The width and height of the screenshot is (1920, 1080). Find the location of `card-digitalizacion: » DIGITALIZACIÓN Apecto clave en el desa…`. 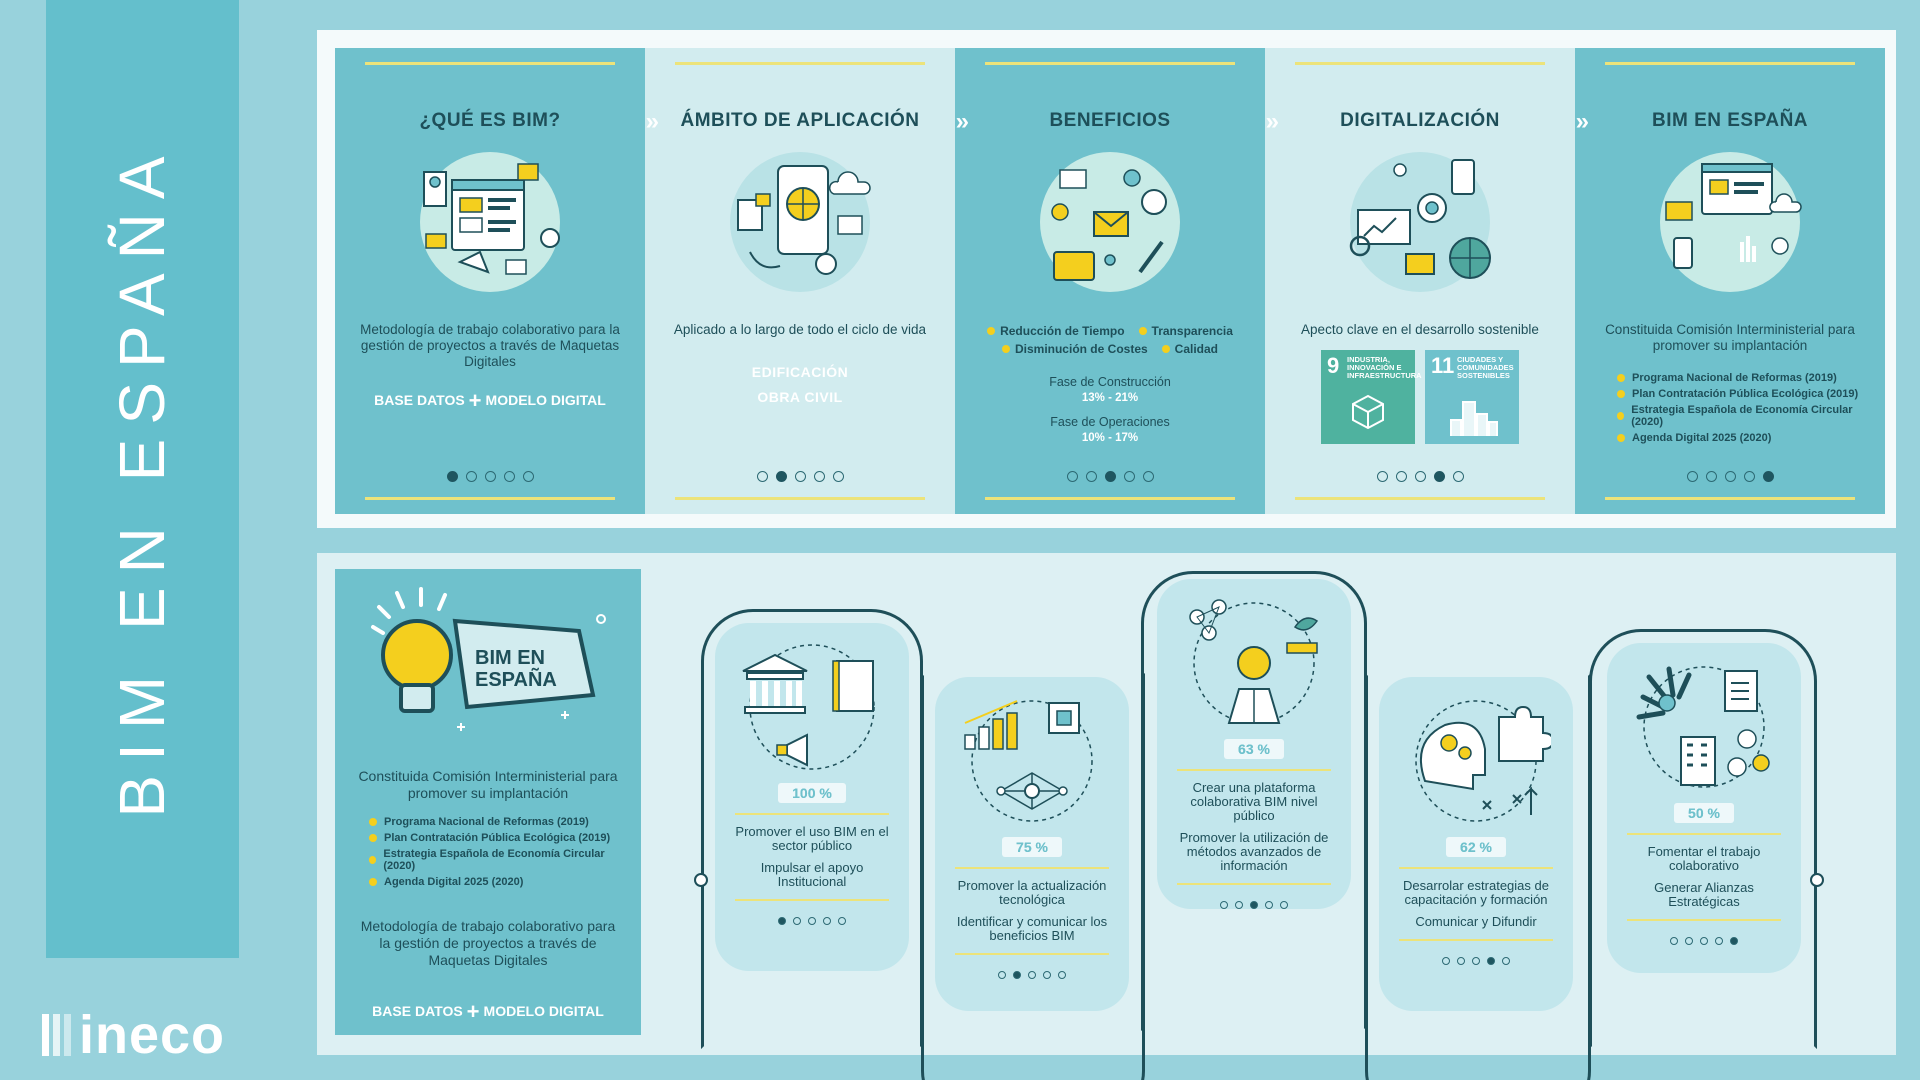

card-digitalizacion: » DIGITALIZACIÓN Apecto clave en el desa… is located at coordinates (1427, 281).